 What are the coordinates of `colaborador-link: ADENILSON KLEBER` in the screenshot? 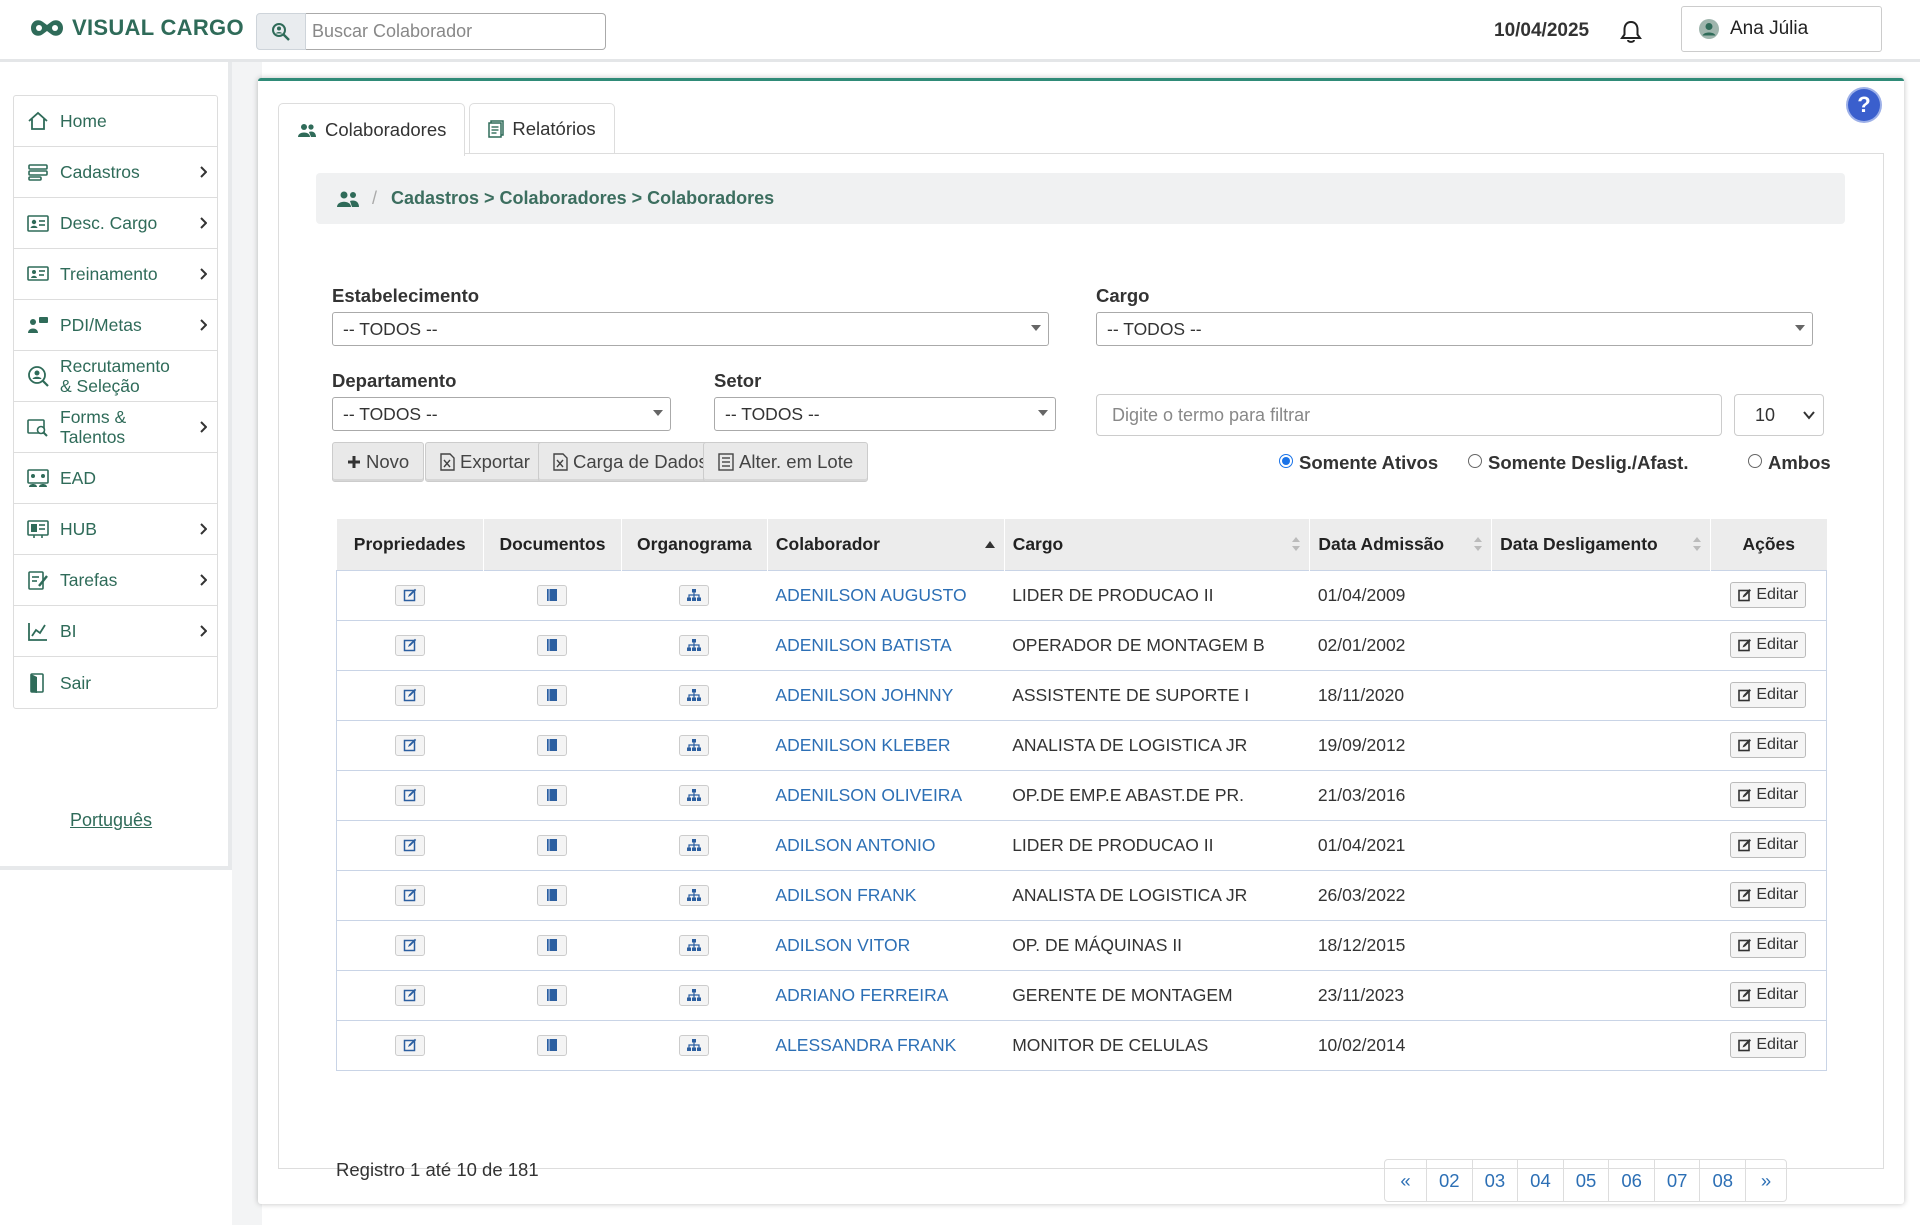 It's located at (862, 745).